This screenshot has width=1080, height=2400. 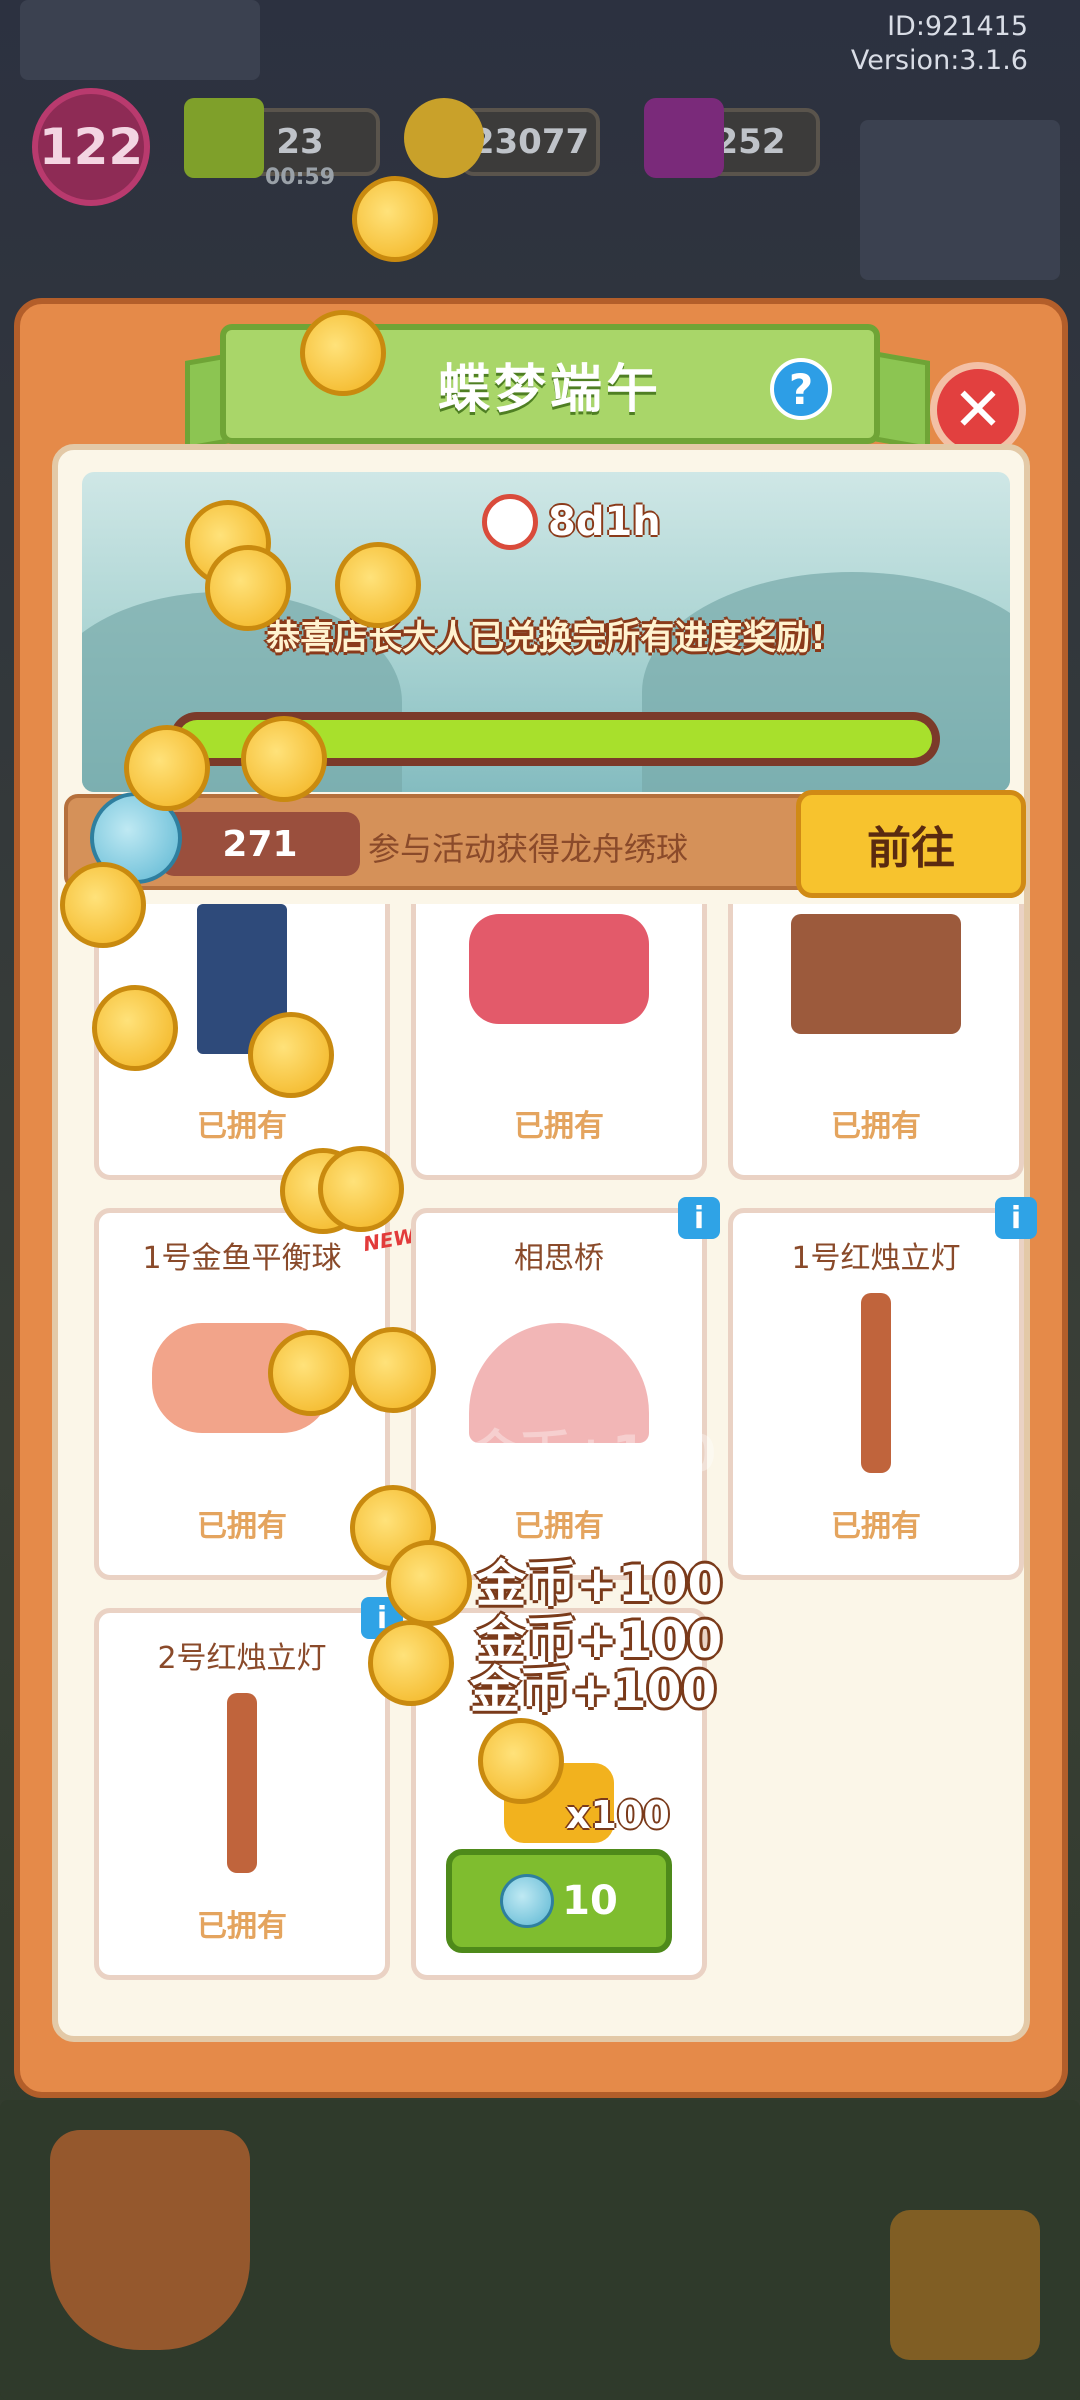 I want to click on embroidered-ball-icon, so click(x=527, y=1901).